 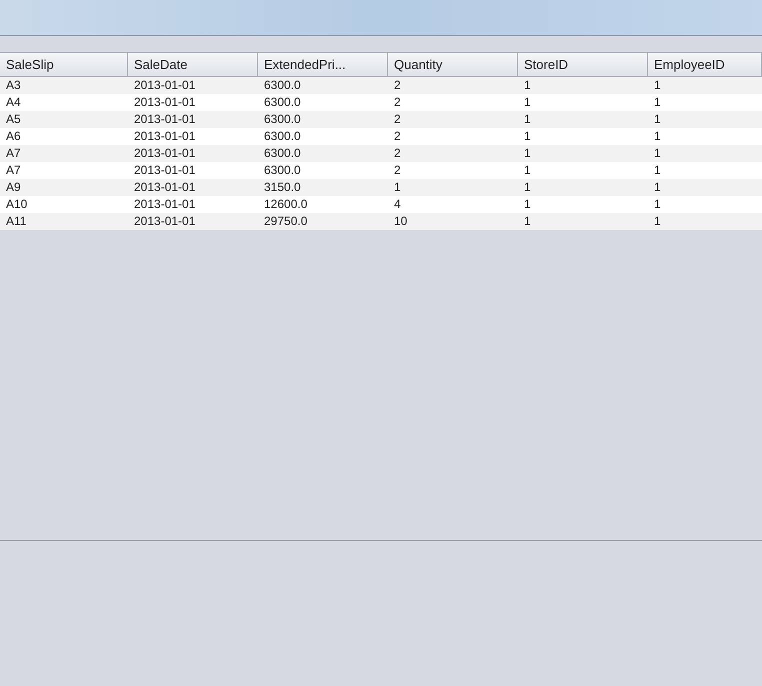 What do you see at coordinates (13, 187) in the screenshot?
I see `table-cell: A9` at bounding box center [13, 187].